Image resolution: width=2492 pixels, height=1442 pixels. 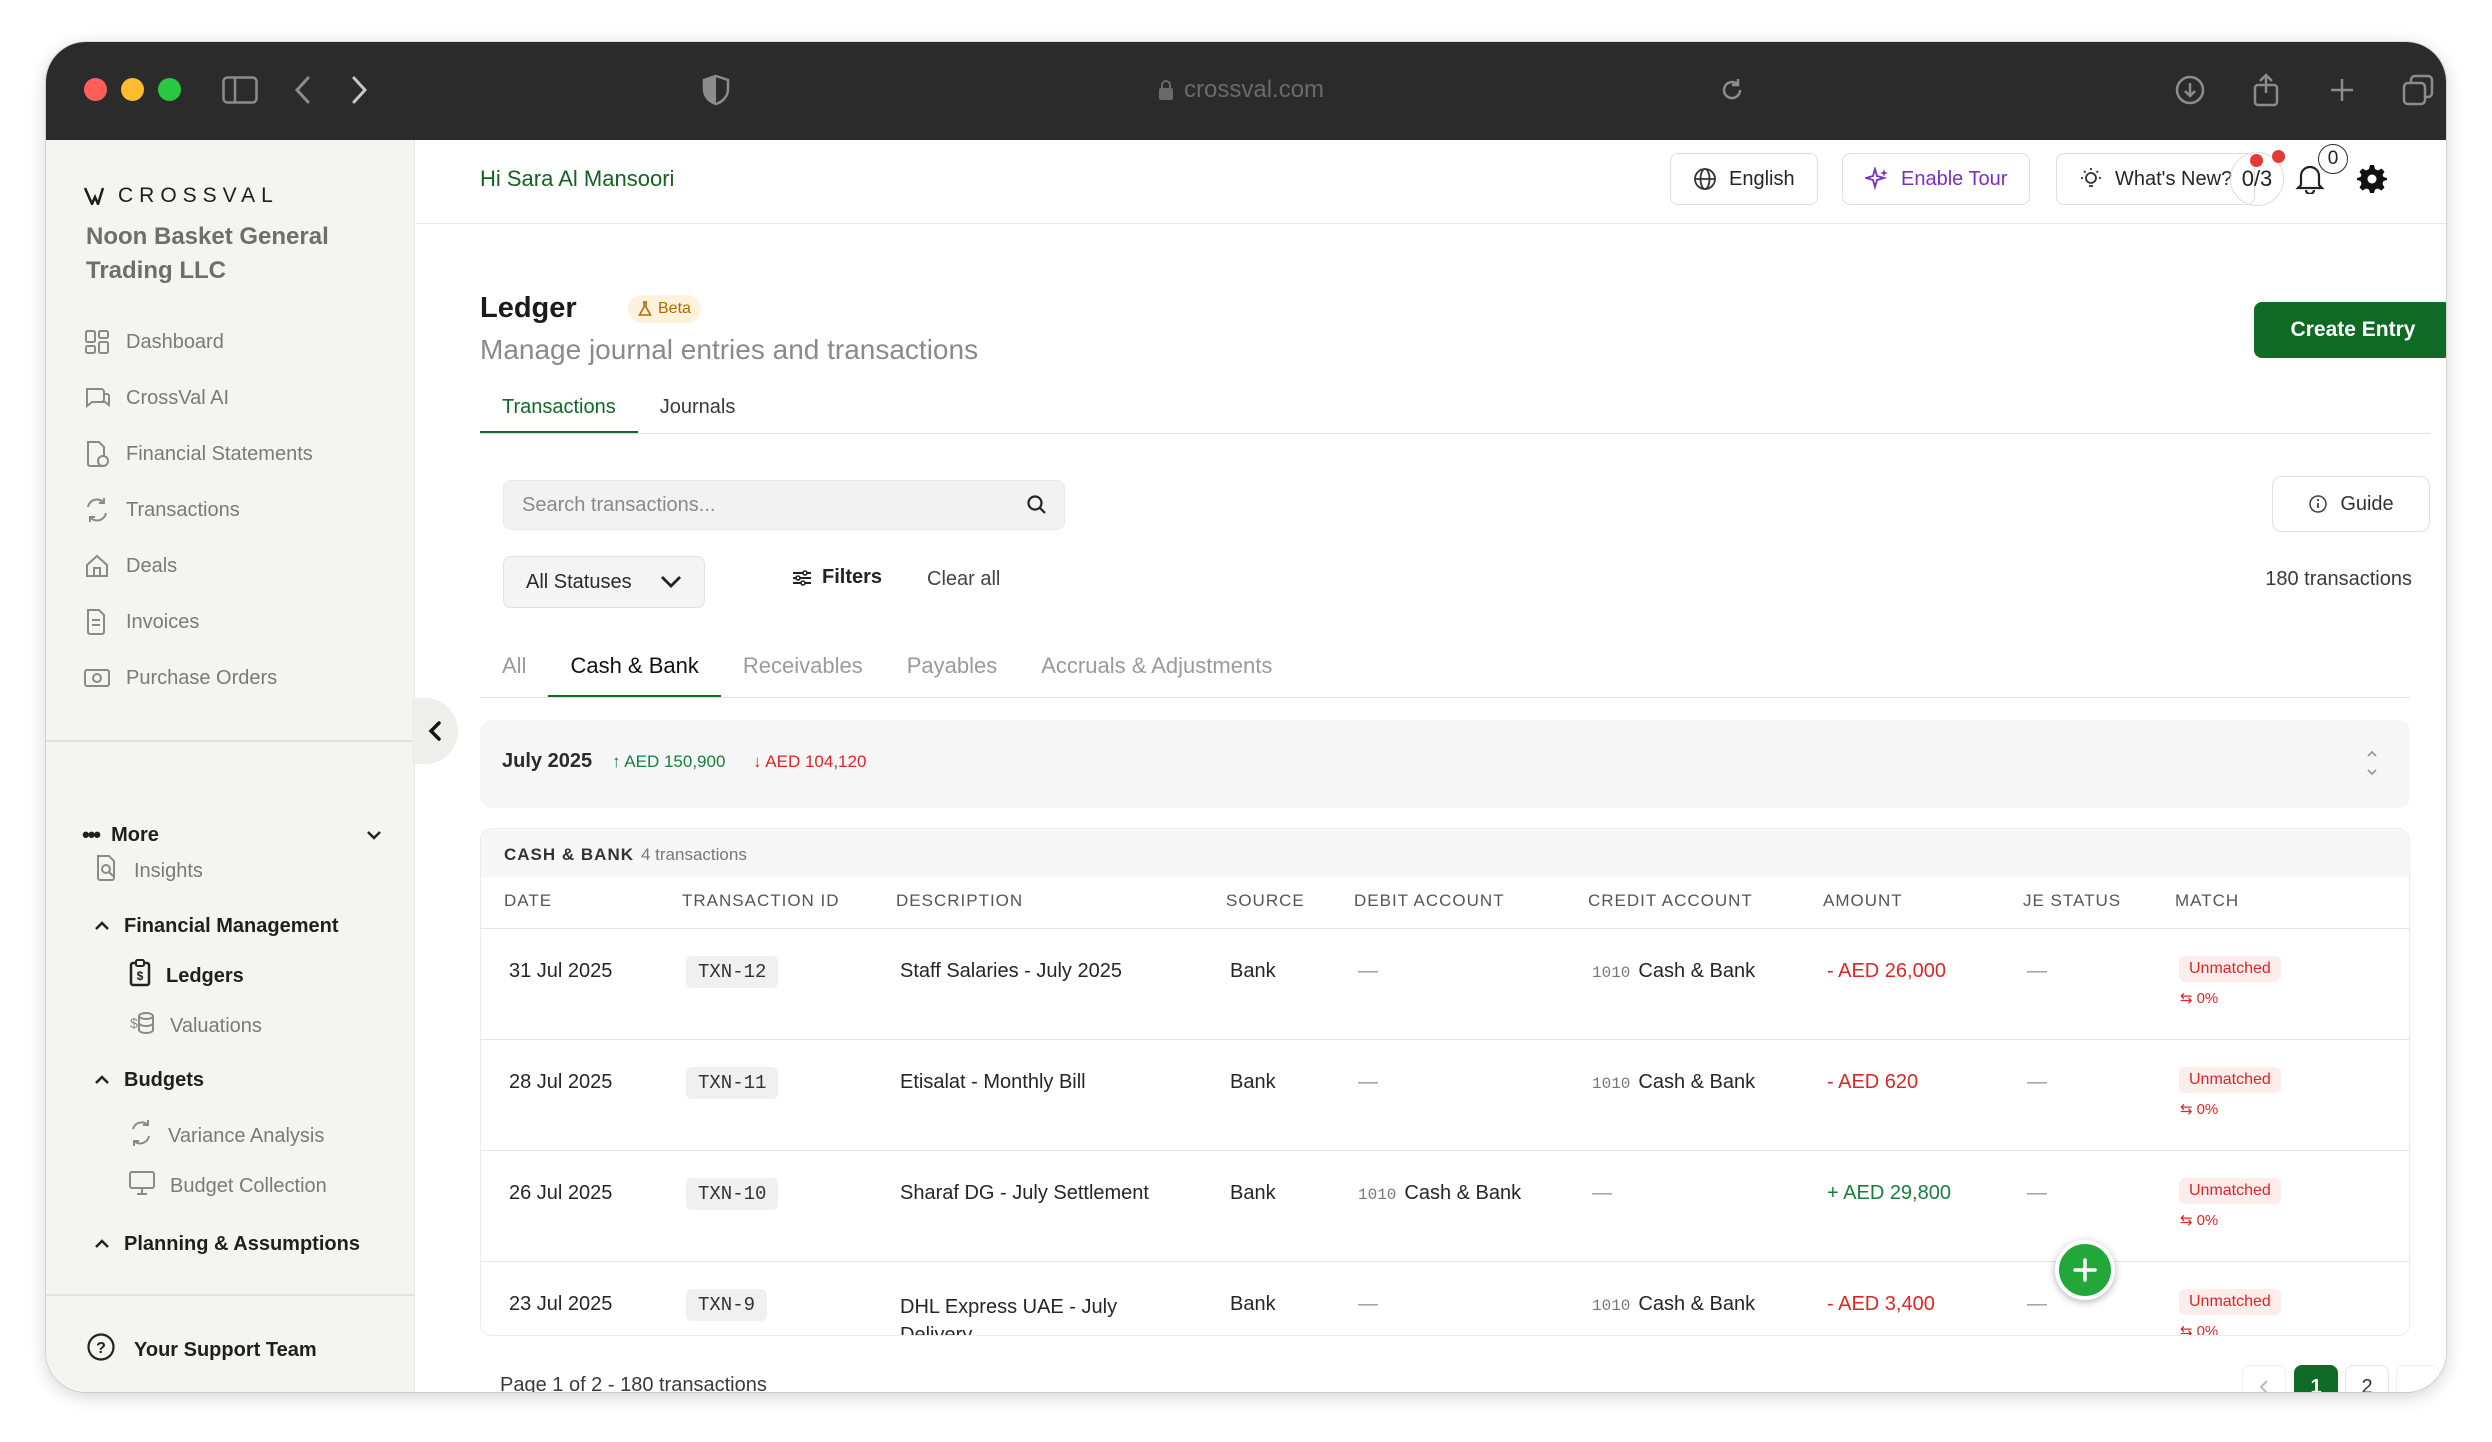 I want to click on transaction-id: TXN-9, so click(x=727, y=1305).